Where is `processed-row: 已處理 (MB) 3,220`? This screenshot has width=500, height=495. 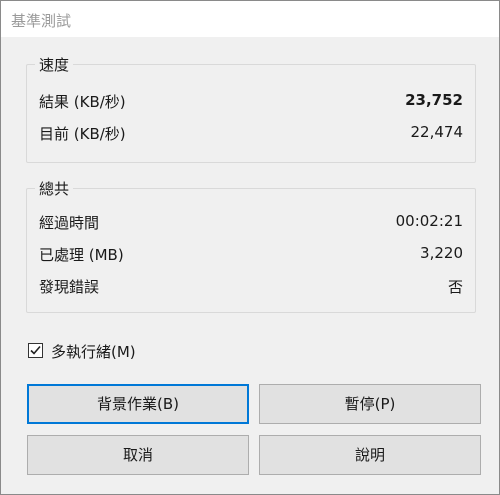
processed-row: 已處理 (MB) 3,220 is located at coordinates (251, 255).